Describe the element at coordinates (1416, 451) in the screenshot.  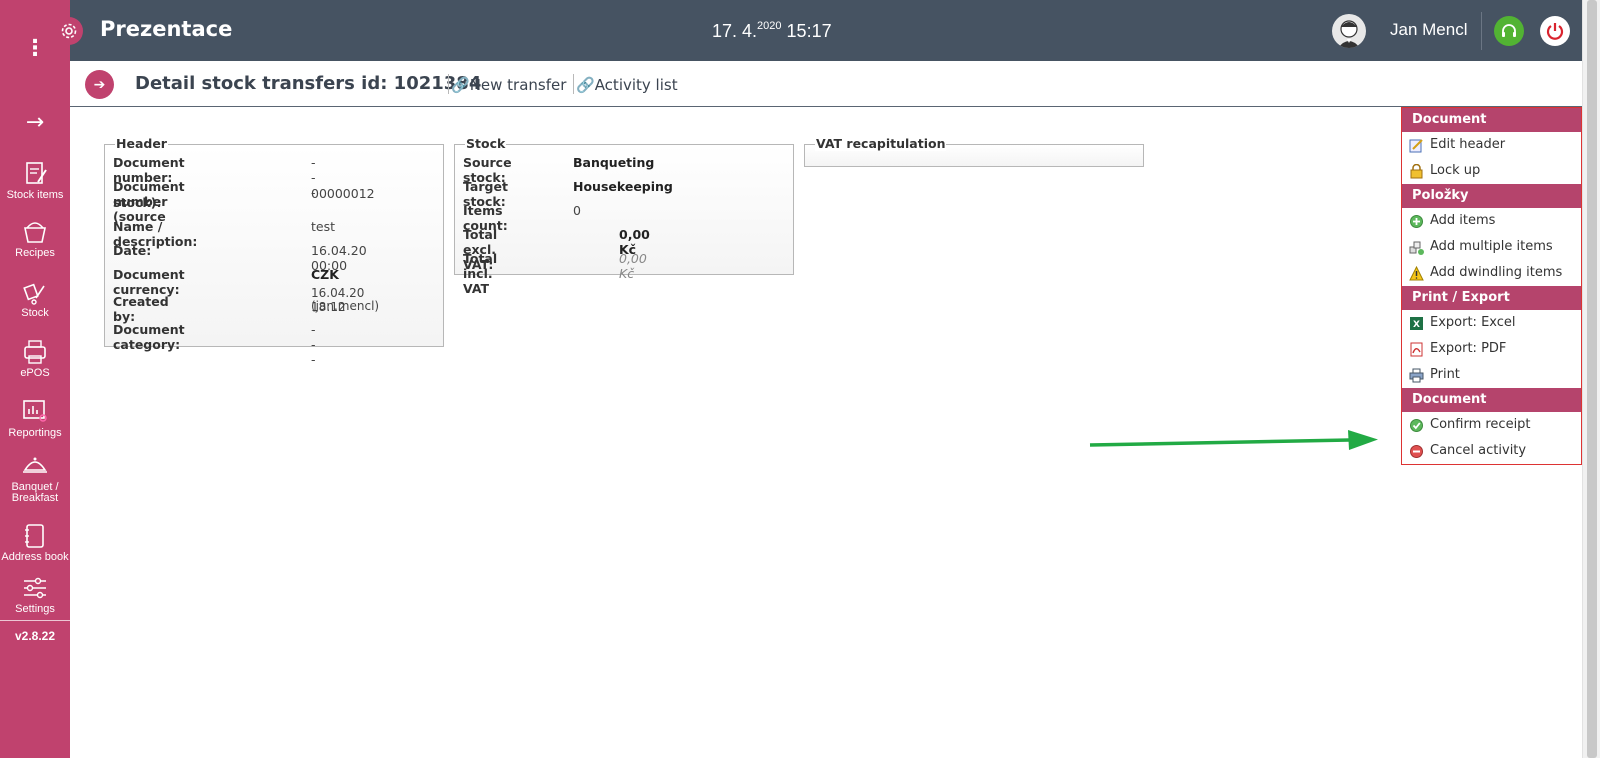
I see `cancel-circle-icon` at that location.